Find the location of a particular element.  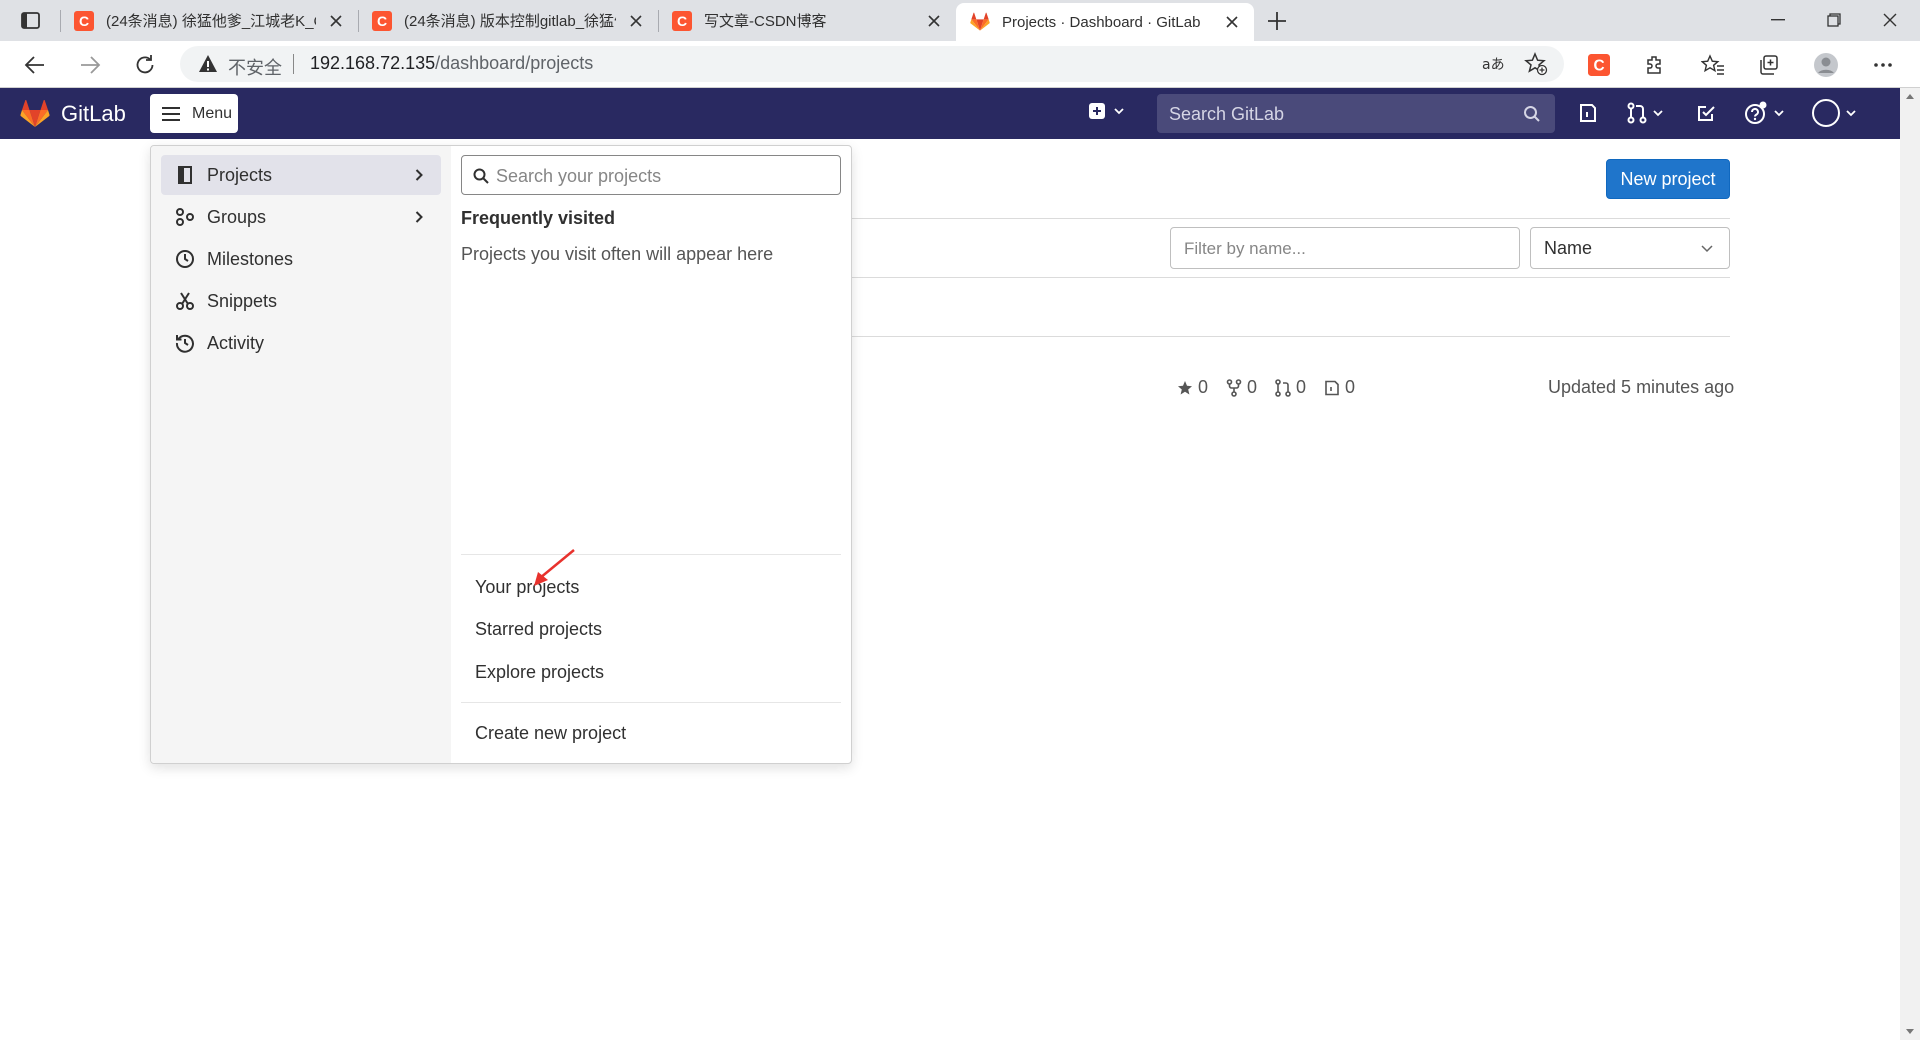

browser-tab-2: C (24条消息) 版本控制gitlab_徐猛们 is located at coordinates (508, 20).